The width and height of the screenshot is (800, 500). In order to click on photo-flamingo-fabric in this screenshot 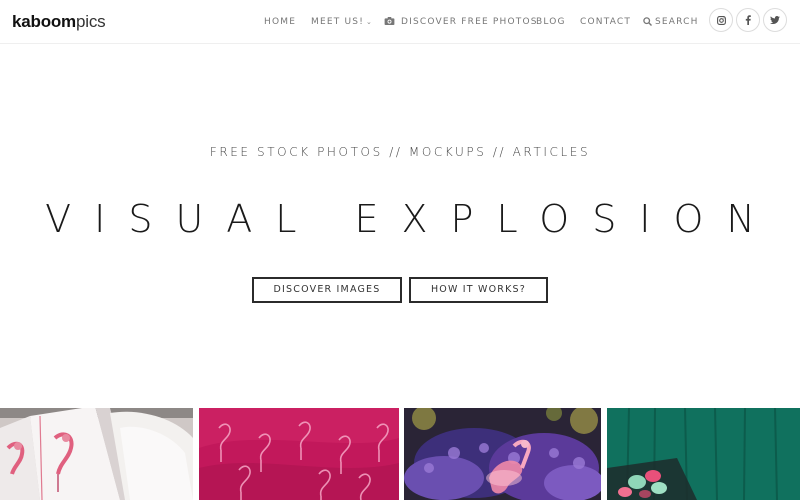, I will do `click(299, 454)`.